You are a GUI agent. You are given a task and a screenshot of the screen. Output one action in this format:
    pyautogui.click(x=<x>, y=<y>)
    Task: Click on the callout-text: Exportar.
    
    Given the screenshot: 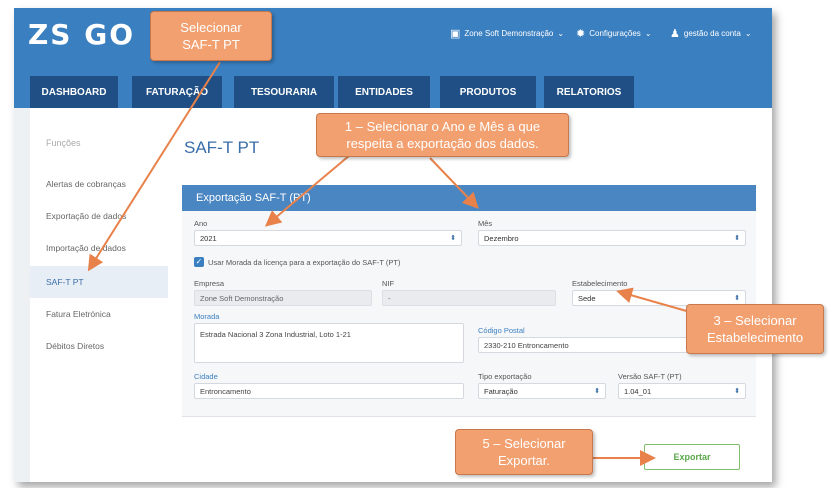 What is the action you would take?
    pyautogui.click(x=524, y=460)
    